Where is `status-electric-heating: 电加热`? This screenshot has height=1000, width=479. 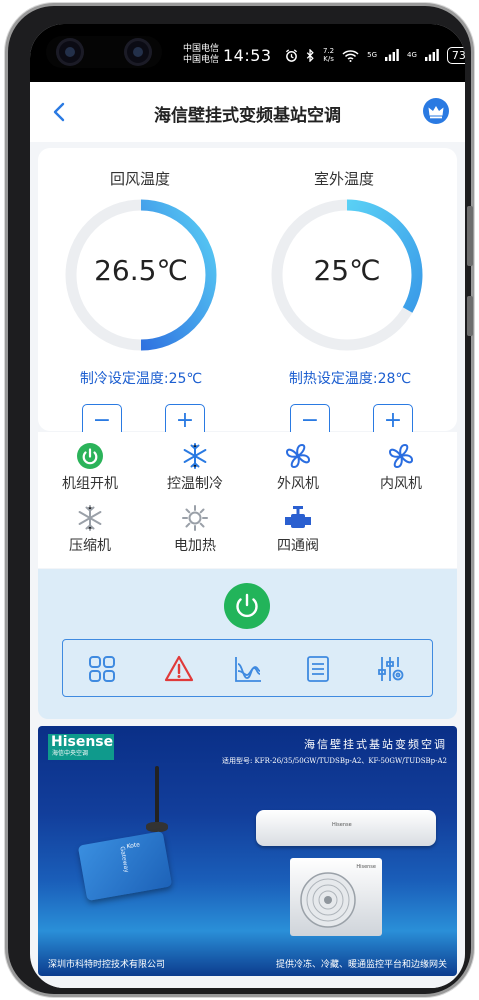
status-electric-heating: 电加热 is located at coordinates (195, 529).